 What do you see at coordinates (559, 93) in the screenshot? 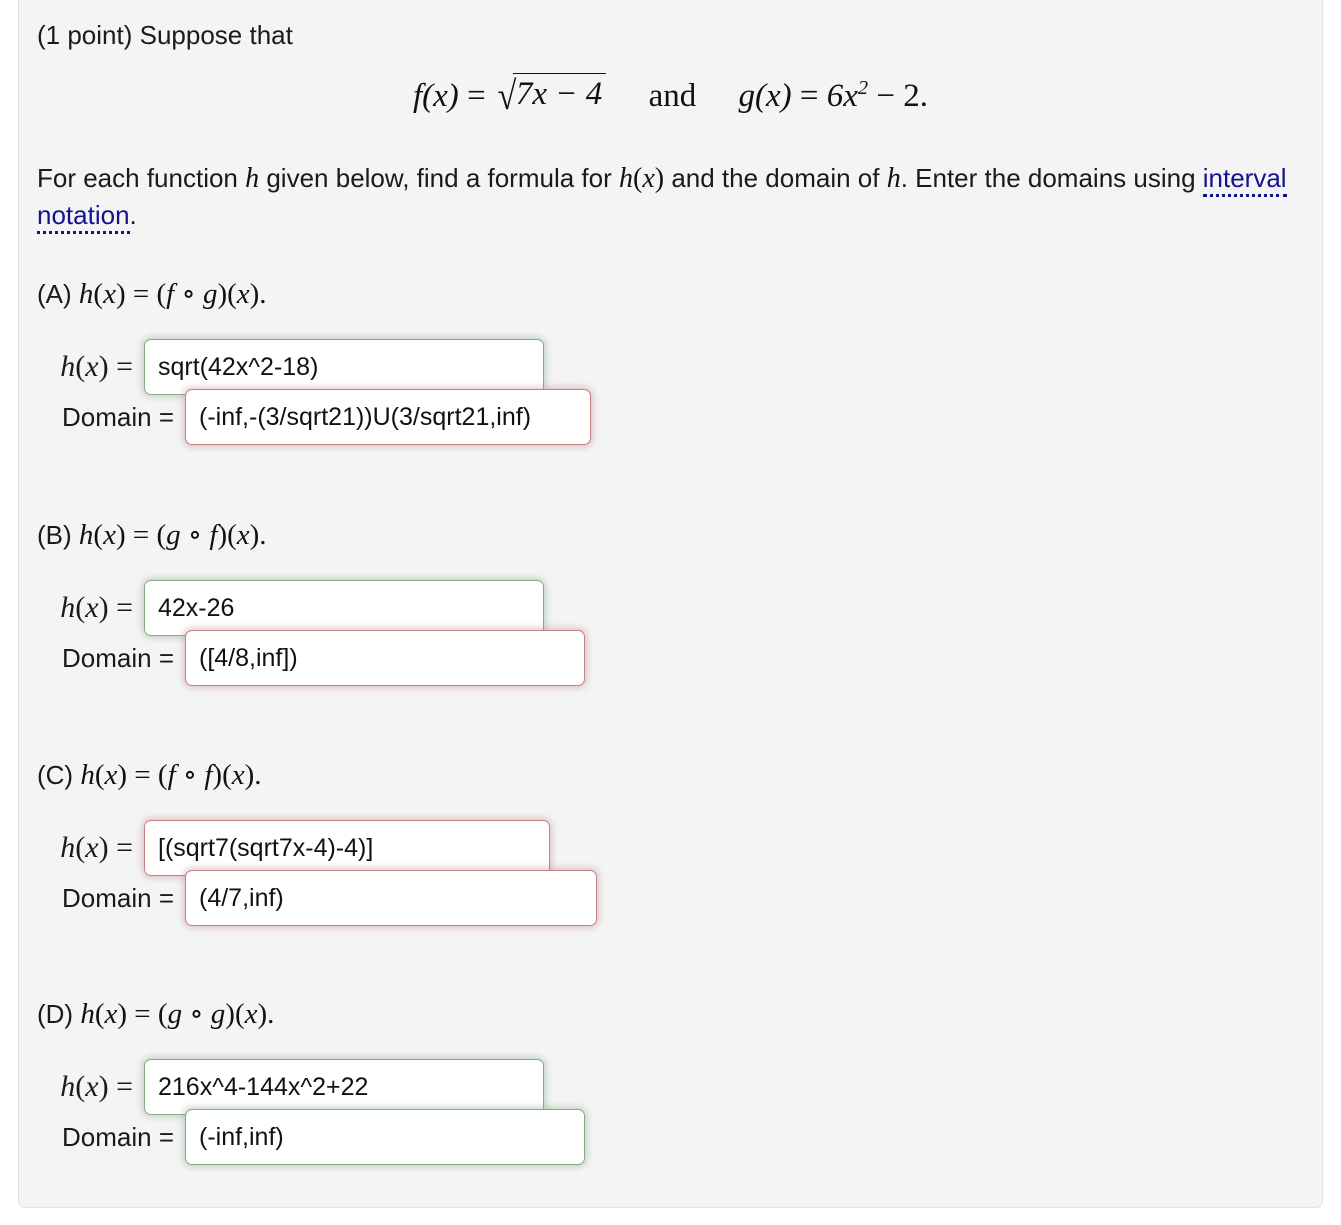
I see `f-radicand: 7x − 4` at bounding box center [559, 93].